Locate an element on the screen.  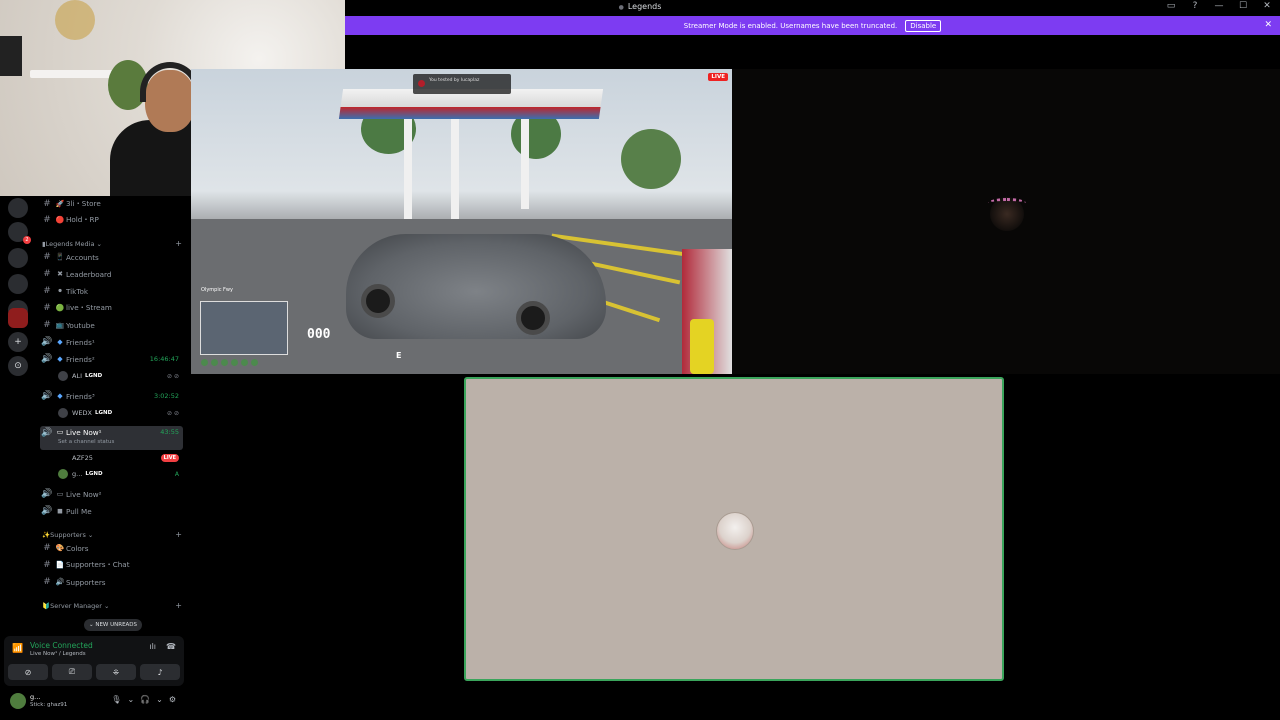
screen-share-button: ⎚ is located at coordinates (72, 672).